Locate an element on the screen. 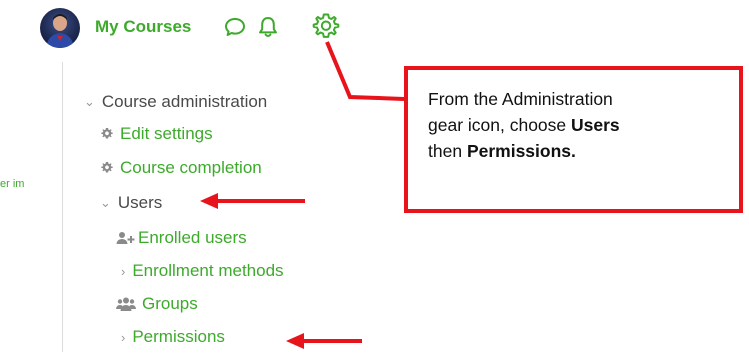 The height and width of the screenshot is (356, 749). callout-connector-line is located at coordinates (365, 71).